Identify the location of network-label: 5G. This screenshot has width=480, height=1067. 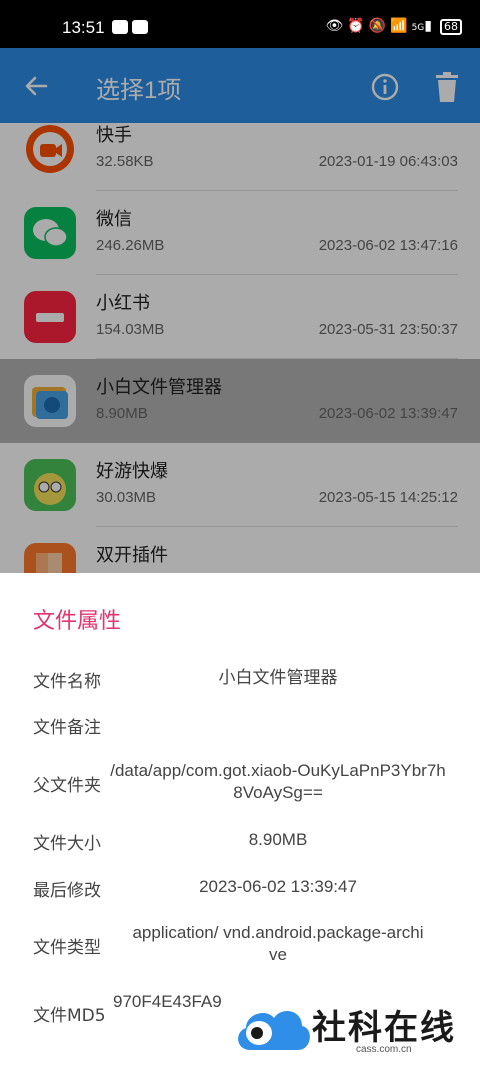
(418, 28).